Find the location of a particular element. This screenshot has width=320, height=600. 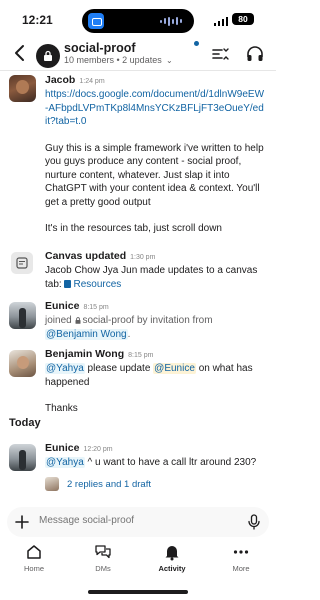

tab-label: DMs is located at coordinates (103, 568).